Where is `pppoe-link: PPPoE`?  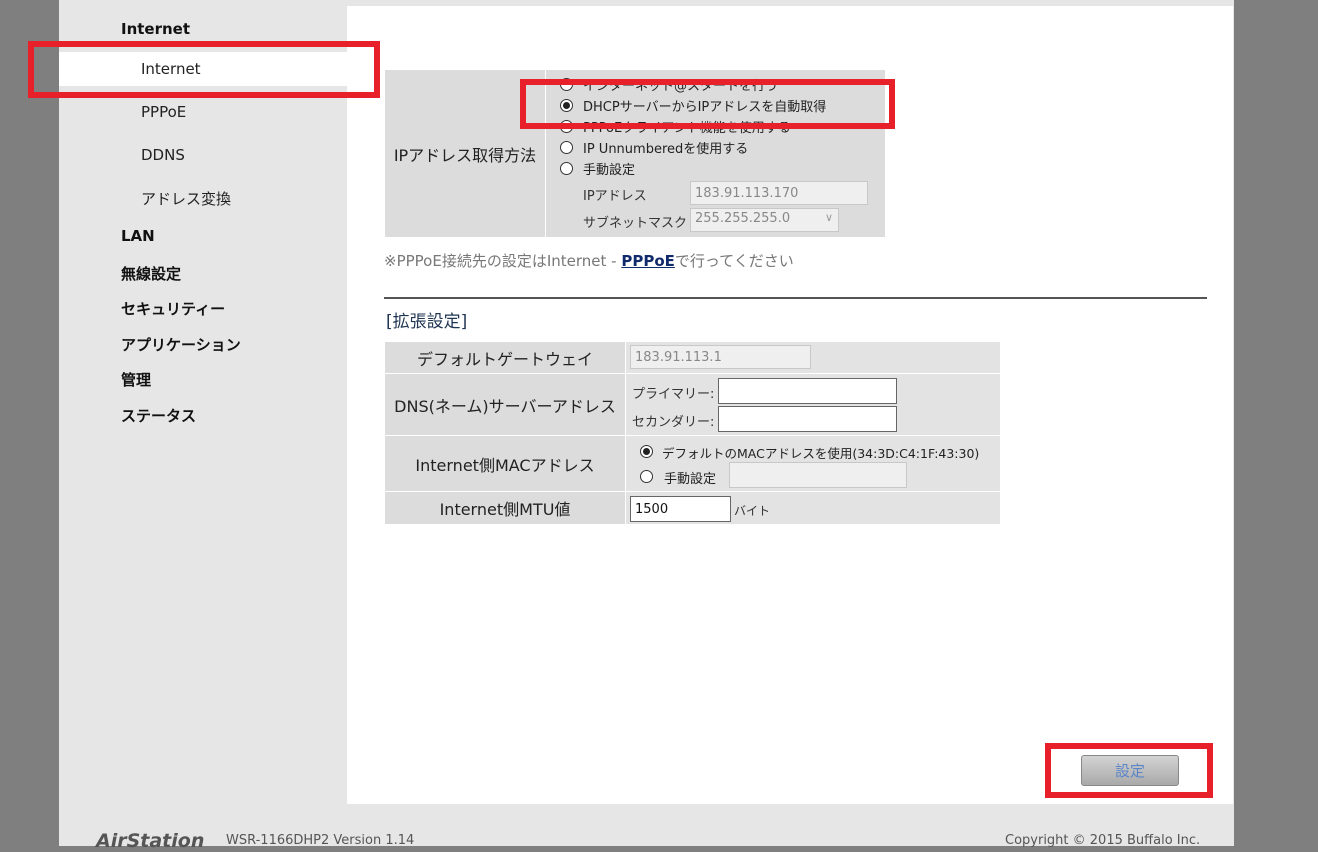
pppoe-link: PPPoE is located at coordinates (648, 261).